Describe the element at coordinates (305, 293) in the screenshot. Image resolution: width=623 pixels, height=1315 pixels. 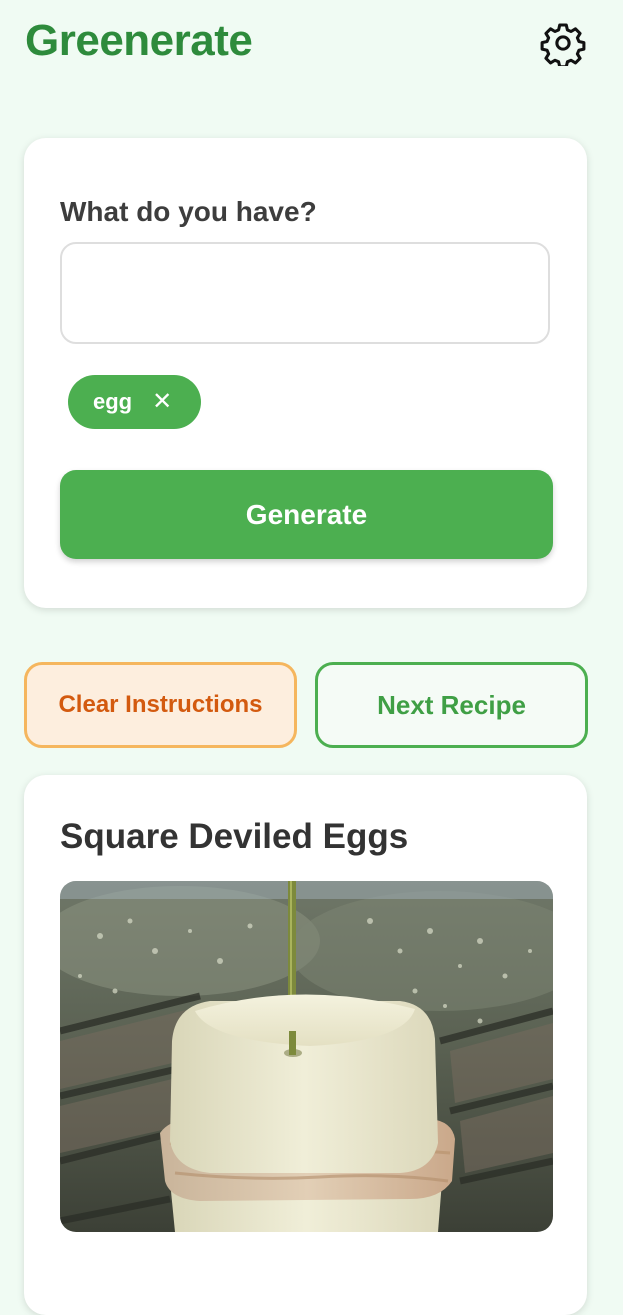
I see `ingredient-input` at that location.